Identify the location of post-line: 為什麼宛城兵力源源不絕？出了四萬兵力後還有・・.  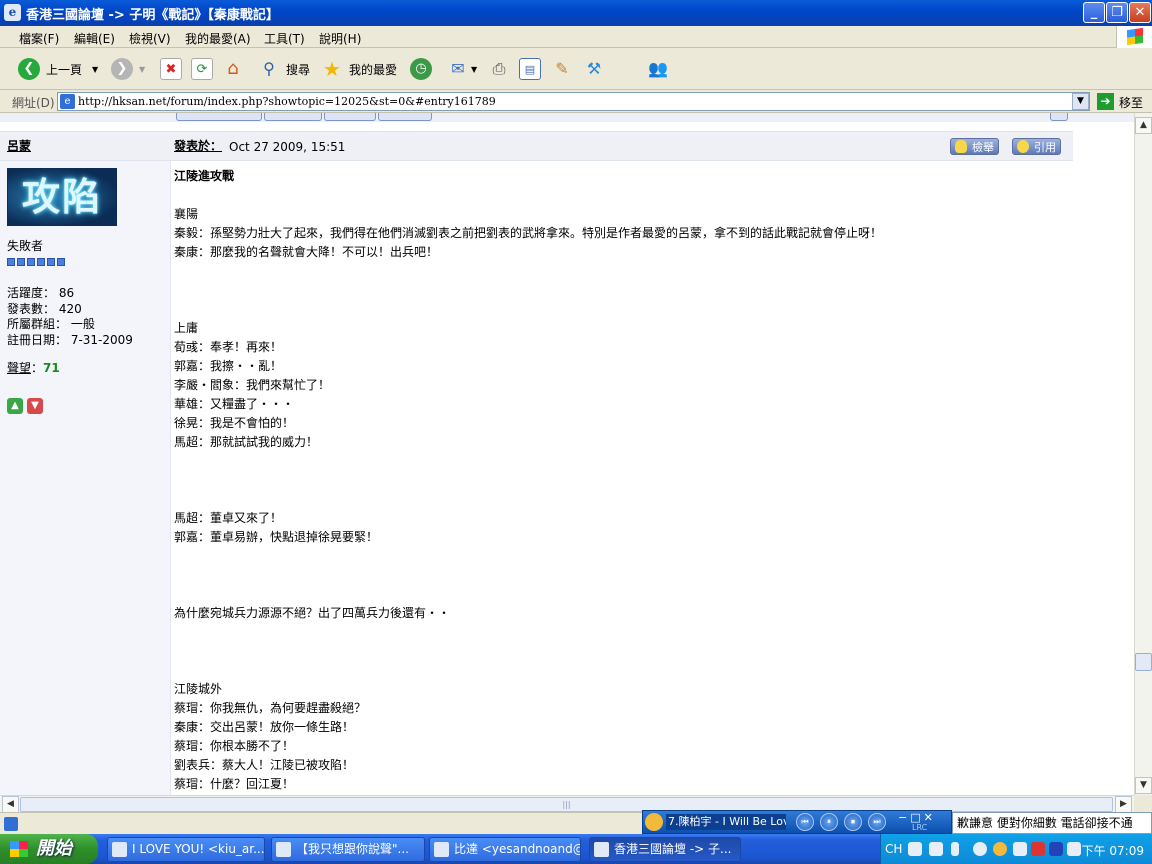
(312, 613).